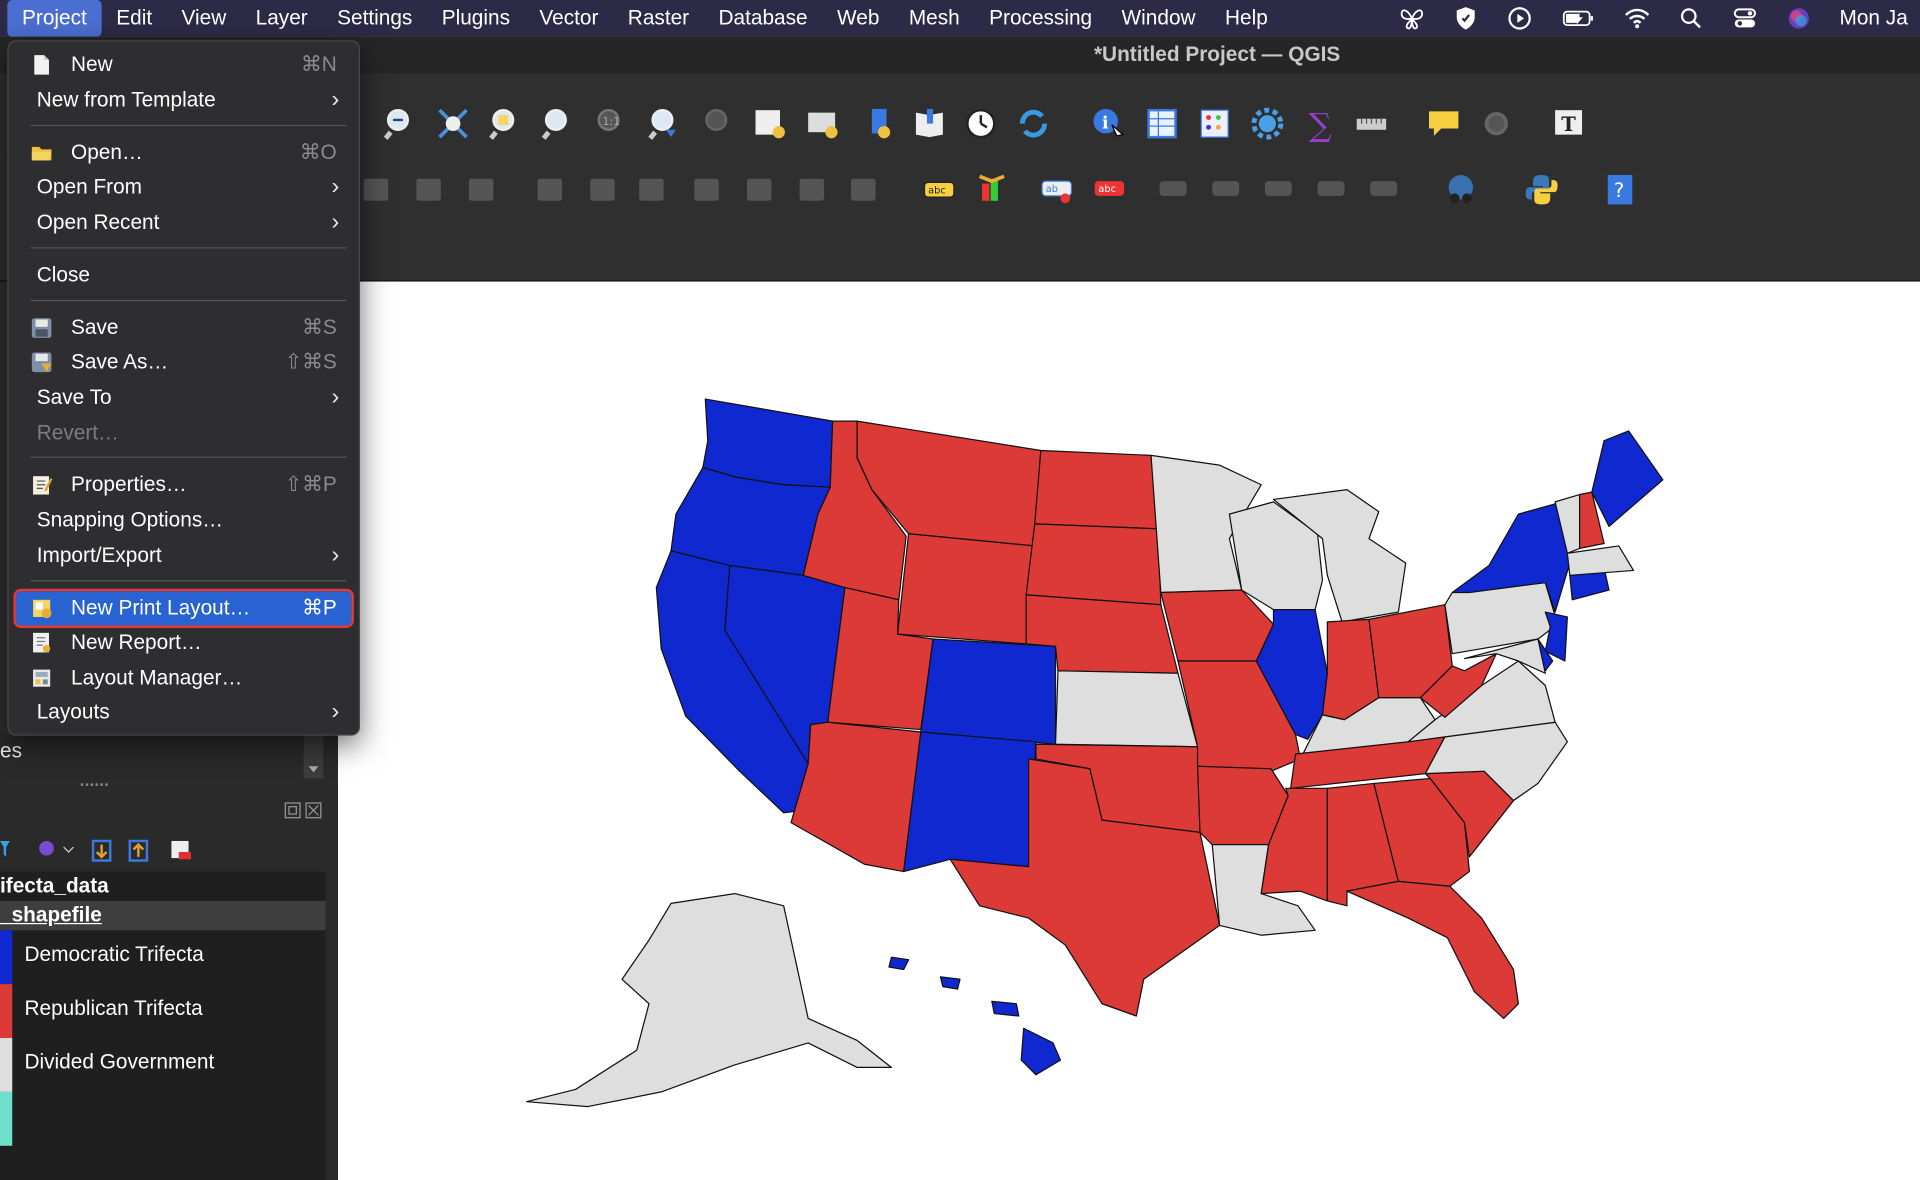 This screenshot has width=1920, height=1180. Describe the element at coordinates (658, 18) in the screenshot. I see `menu-raster: Raster` at that location.